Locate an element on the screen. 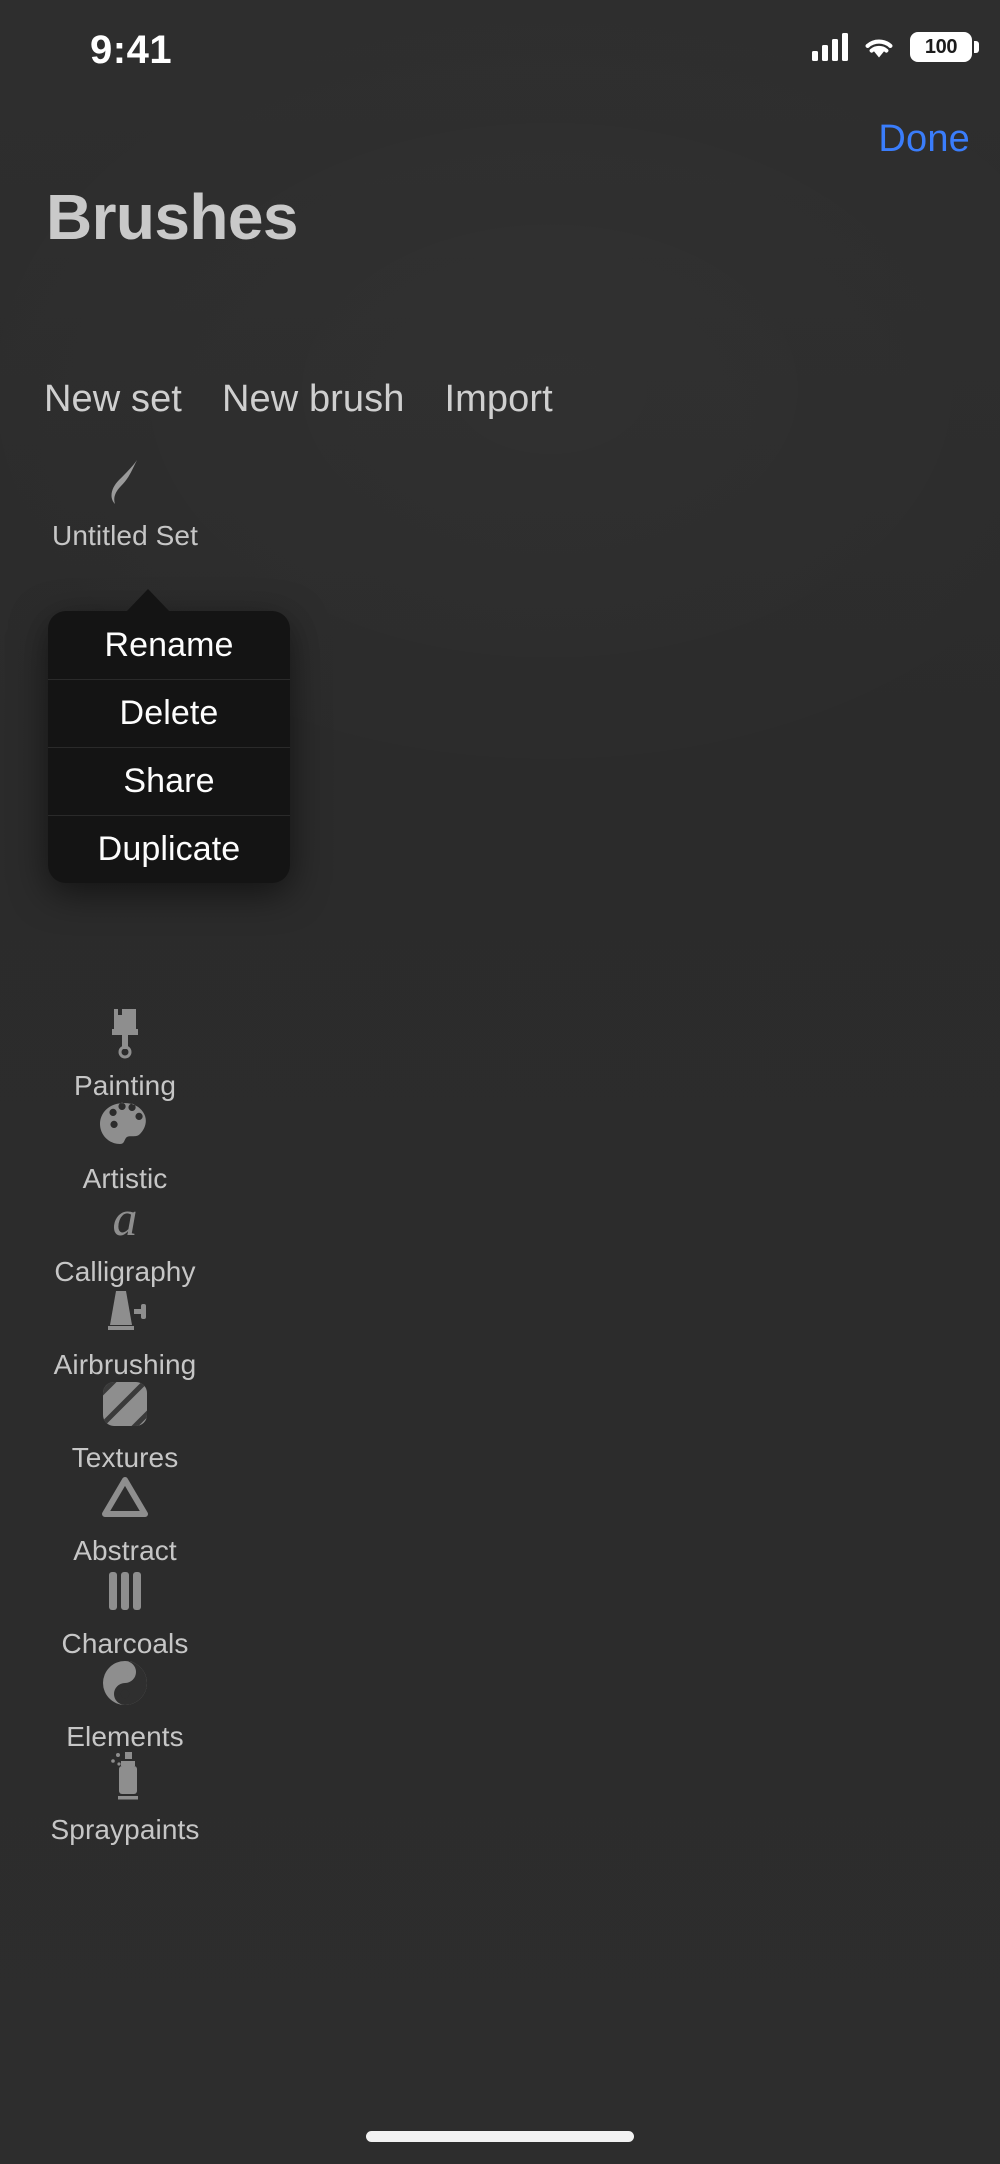 The height and width of the screenshot is (2164, 1000). brush-set-textures: Textures is located at coordinates (125, 1423).